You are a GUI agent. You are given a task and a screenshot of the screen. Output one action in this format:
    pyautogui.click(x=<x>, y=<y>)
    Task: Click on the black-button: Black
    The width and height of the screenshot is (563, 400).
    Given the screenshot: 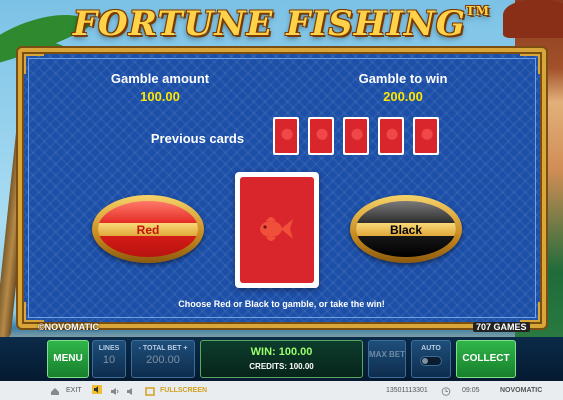 What is the action you would take?
    pyautogui.click(x=406, y=229)
    